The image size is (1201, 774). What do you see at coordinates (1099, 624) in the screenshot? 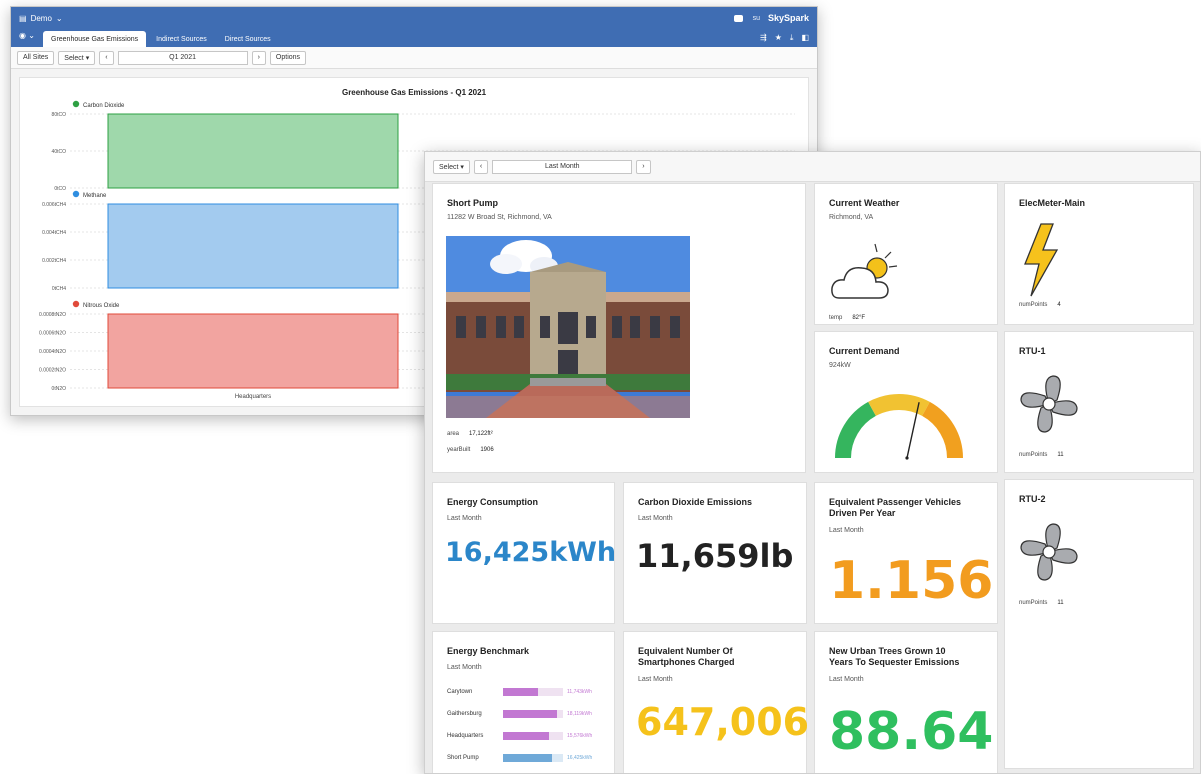
I see `equip-card-rtu-2: RTU-2 numPoints 11` at bounding box center [1099, 624].